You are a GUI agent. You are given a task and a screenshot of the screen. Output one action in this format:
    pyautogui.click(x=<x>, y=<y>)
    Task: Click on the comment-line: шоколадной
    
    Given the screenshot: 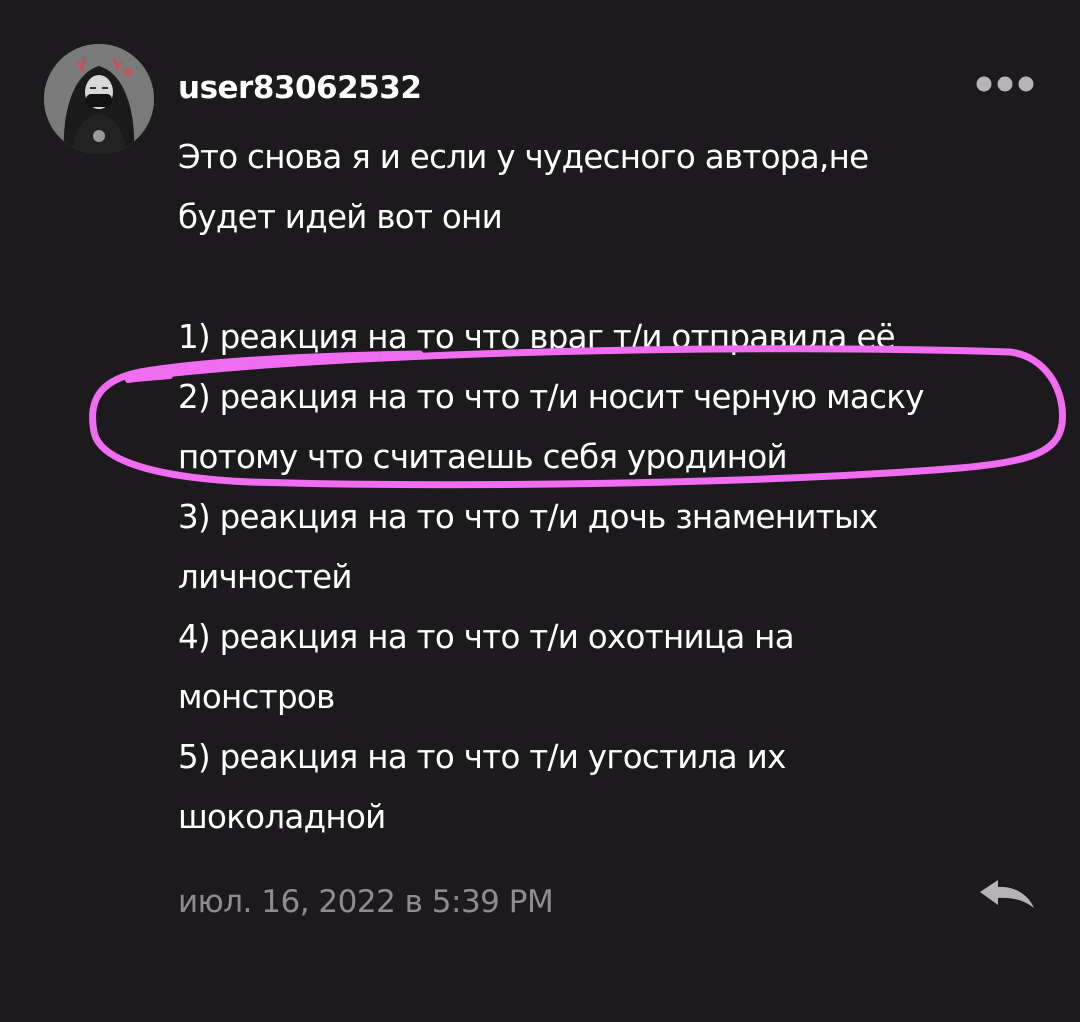 What is the action you would take?
    pyautogui.click(x=282, y=817)
    